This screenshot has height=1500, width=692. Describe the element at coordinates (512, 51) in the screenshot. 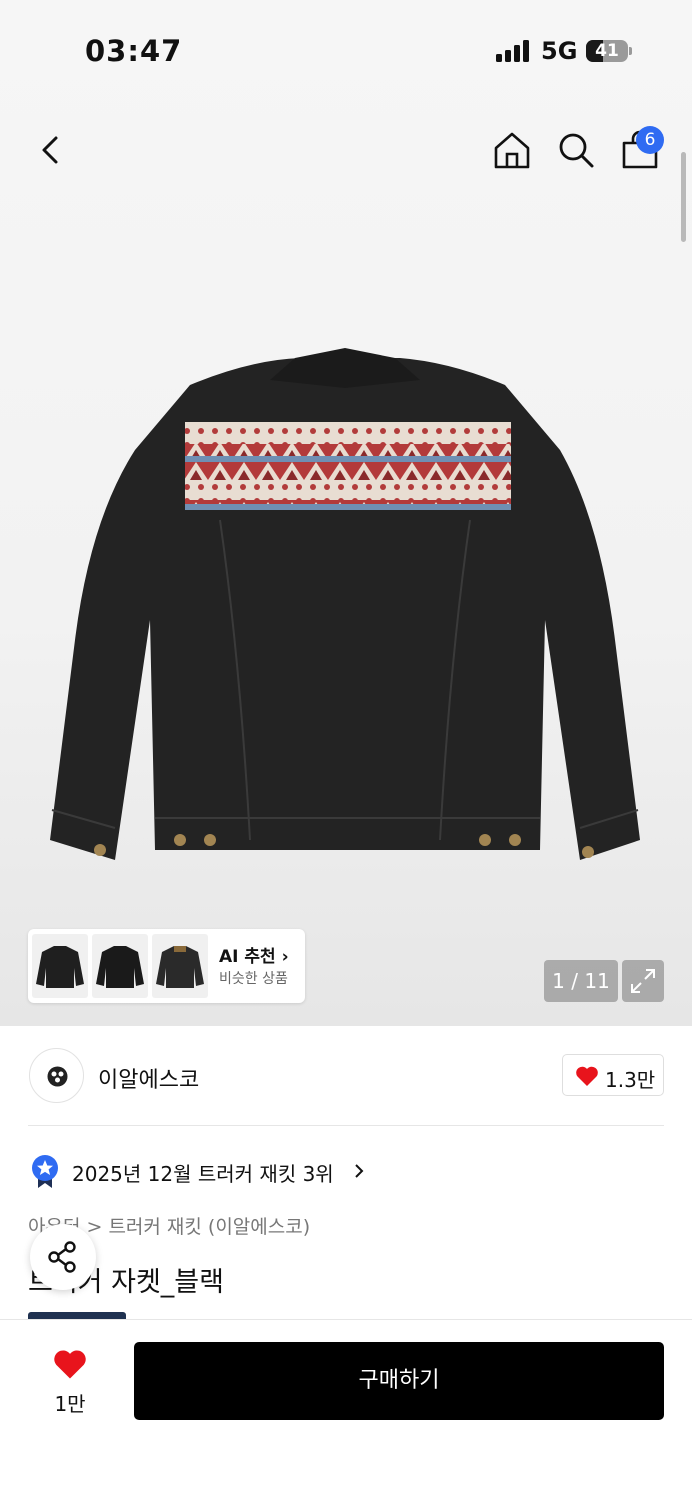

I see `signal-icon` at that location.